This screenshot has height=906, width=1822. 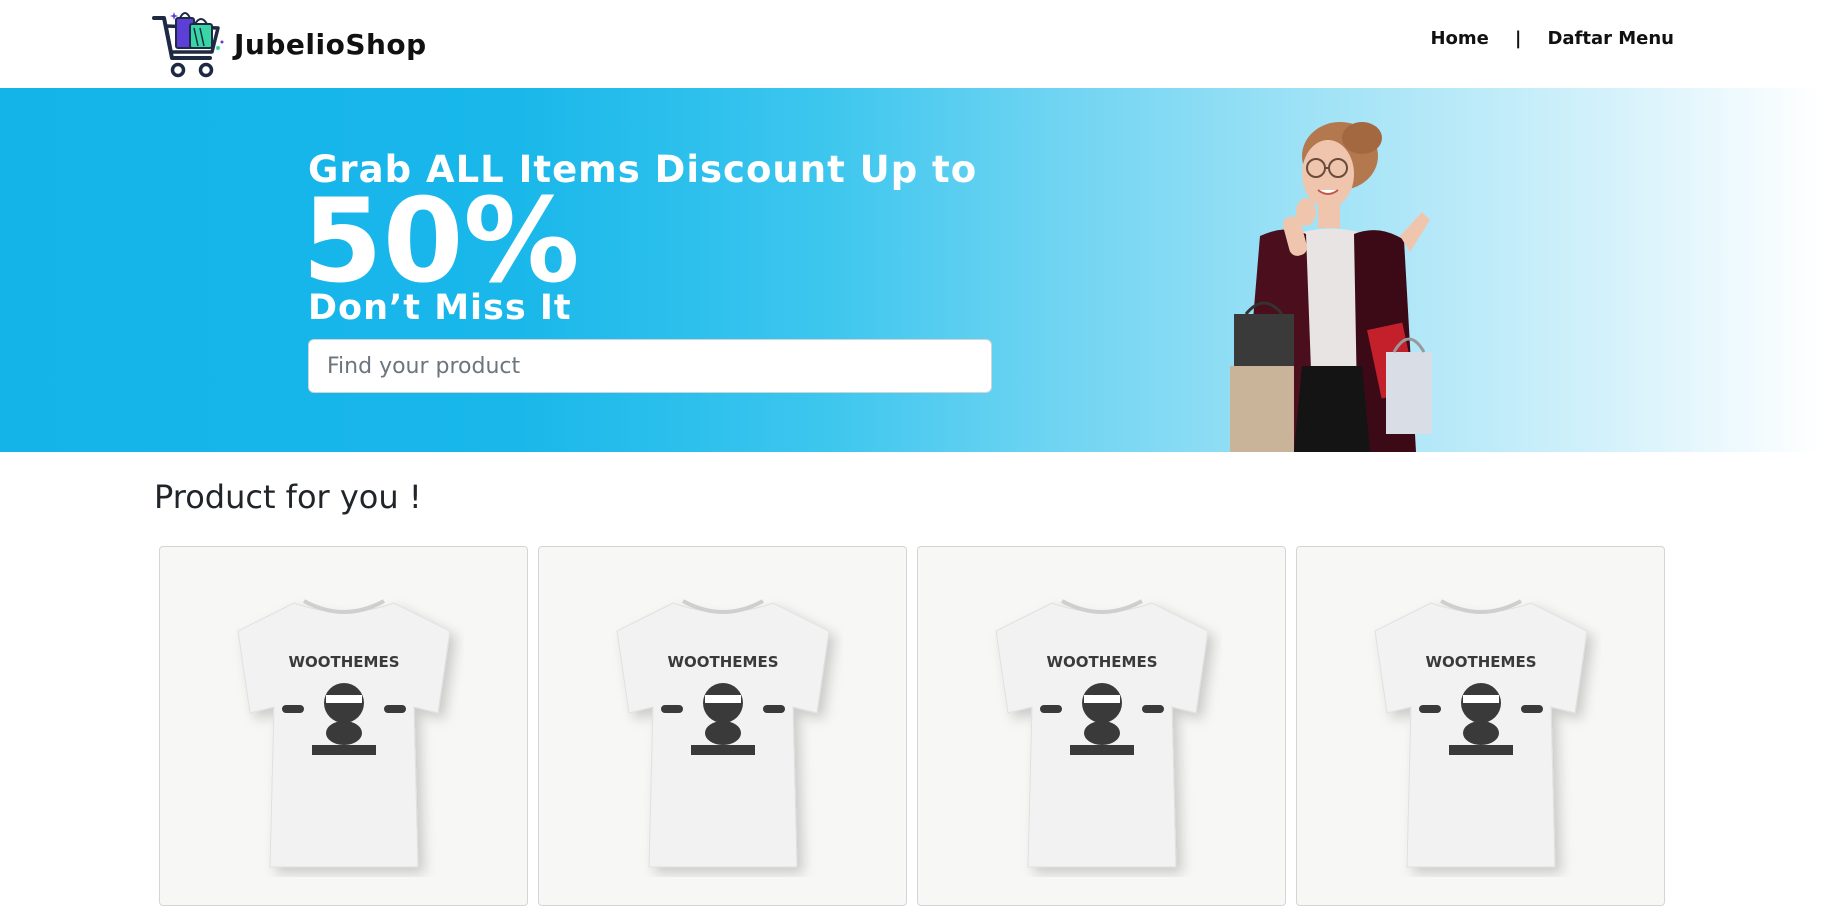 What do you see at coordinates (1331, 287) in the screenshot?
I see `woman-shopping-image` at bounding box center [1331, 287].